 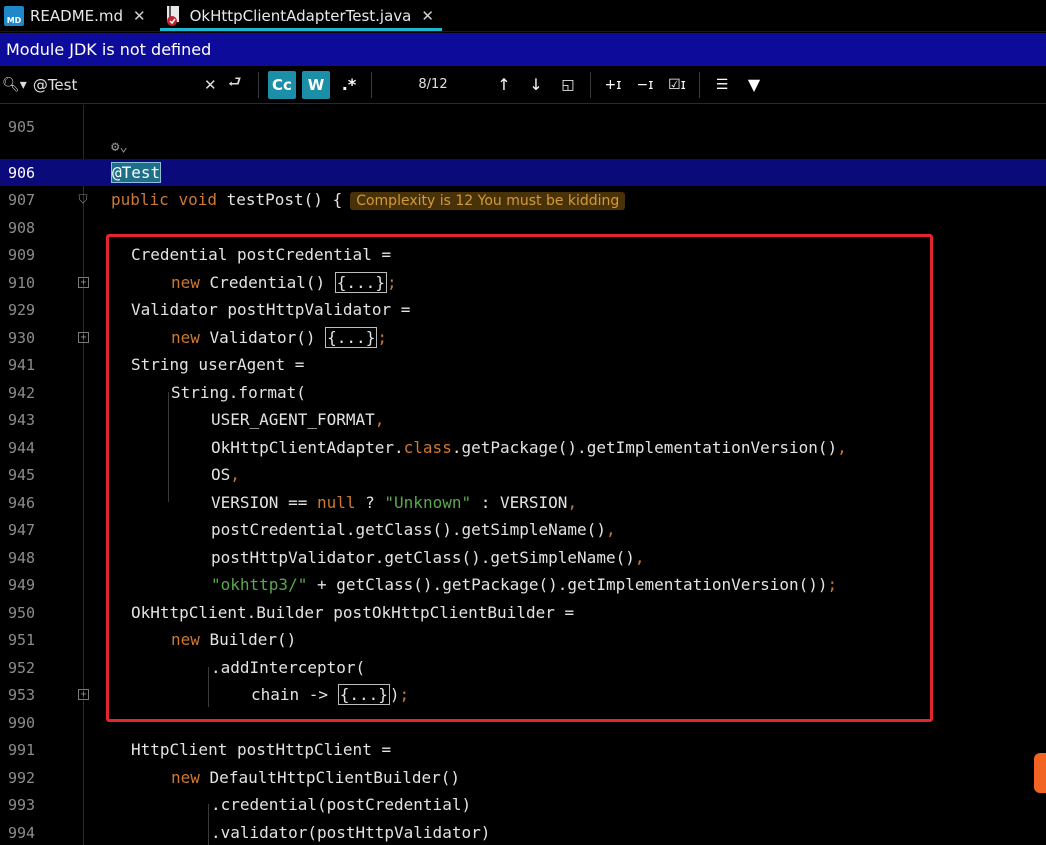 I want to click on tab-label: OkHttpClientAdapterTest.java, so click(x=300, y=15).